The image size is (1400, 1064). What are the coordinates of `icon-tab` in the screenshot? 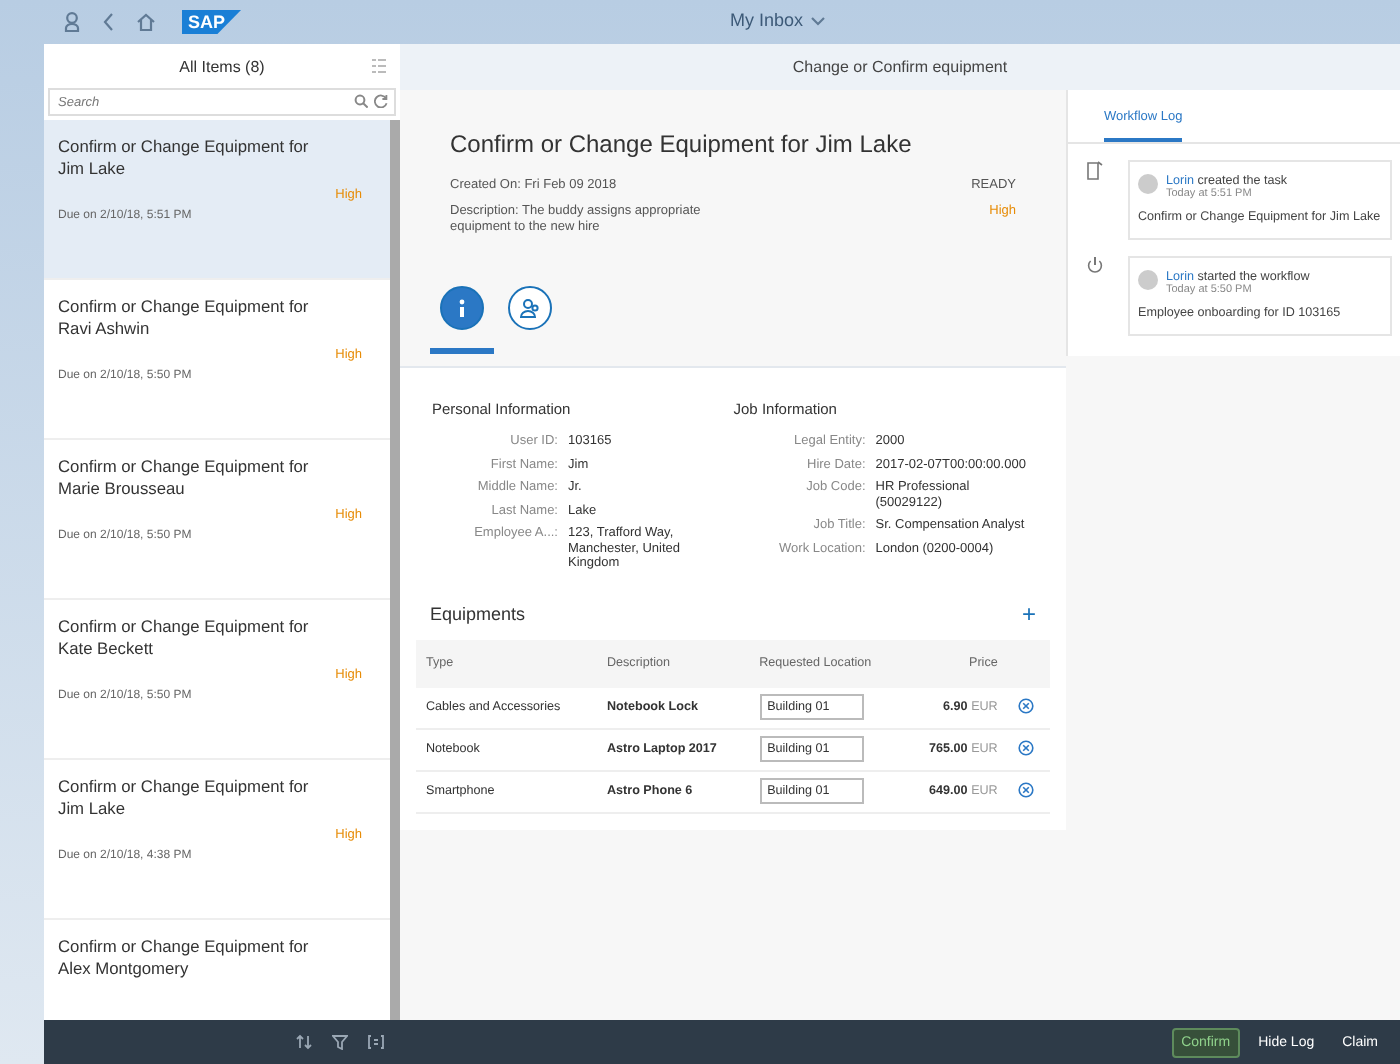 It's located at (530, 308).